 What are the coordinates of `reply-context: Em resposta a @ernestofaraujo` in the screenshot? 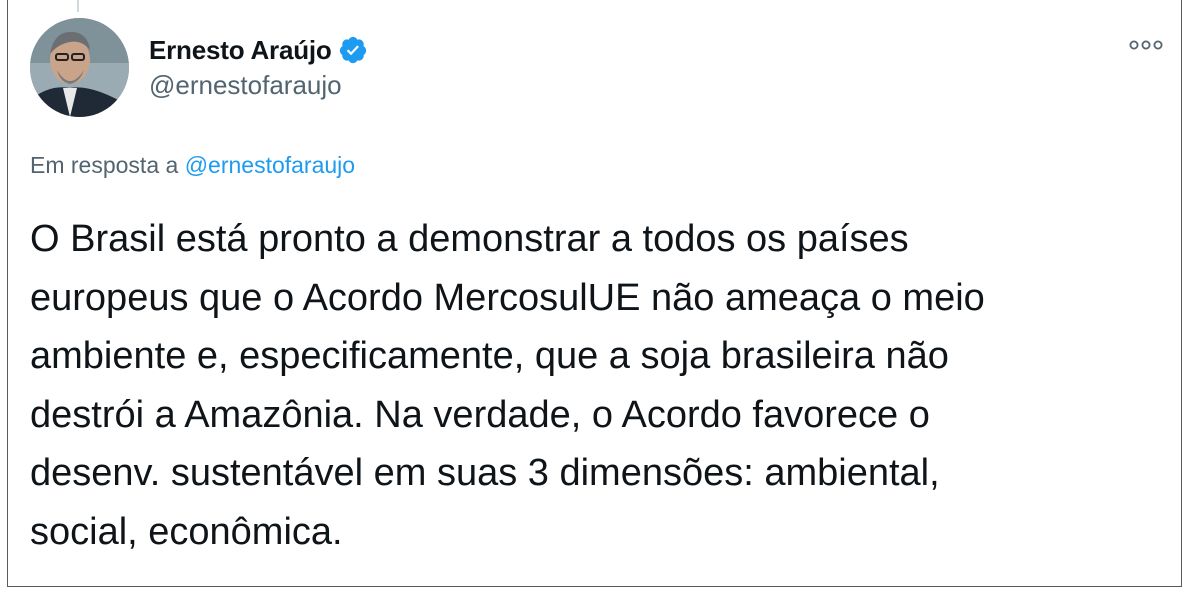 It's located at (192, 165).